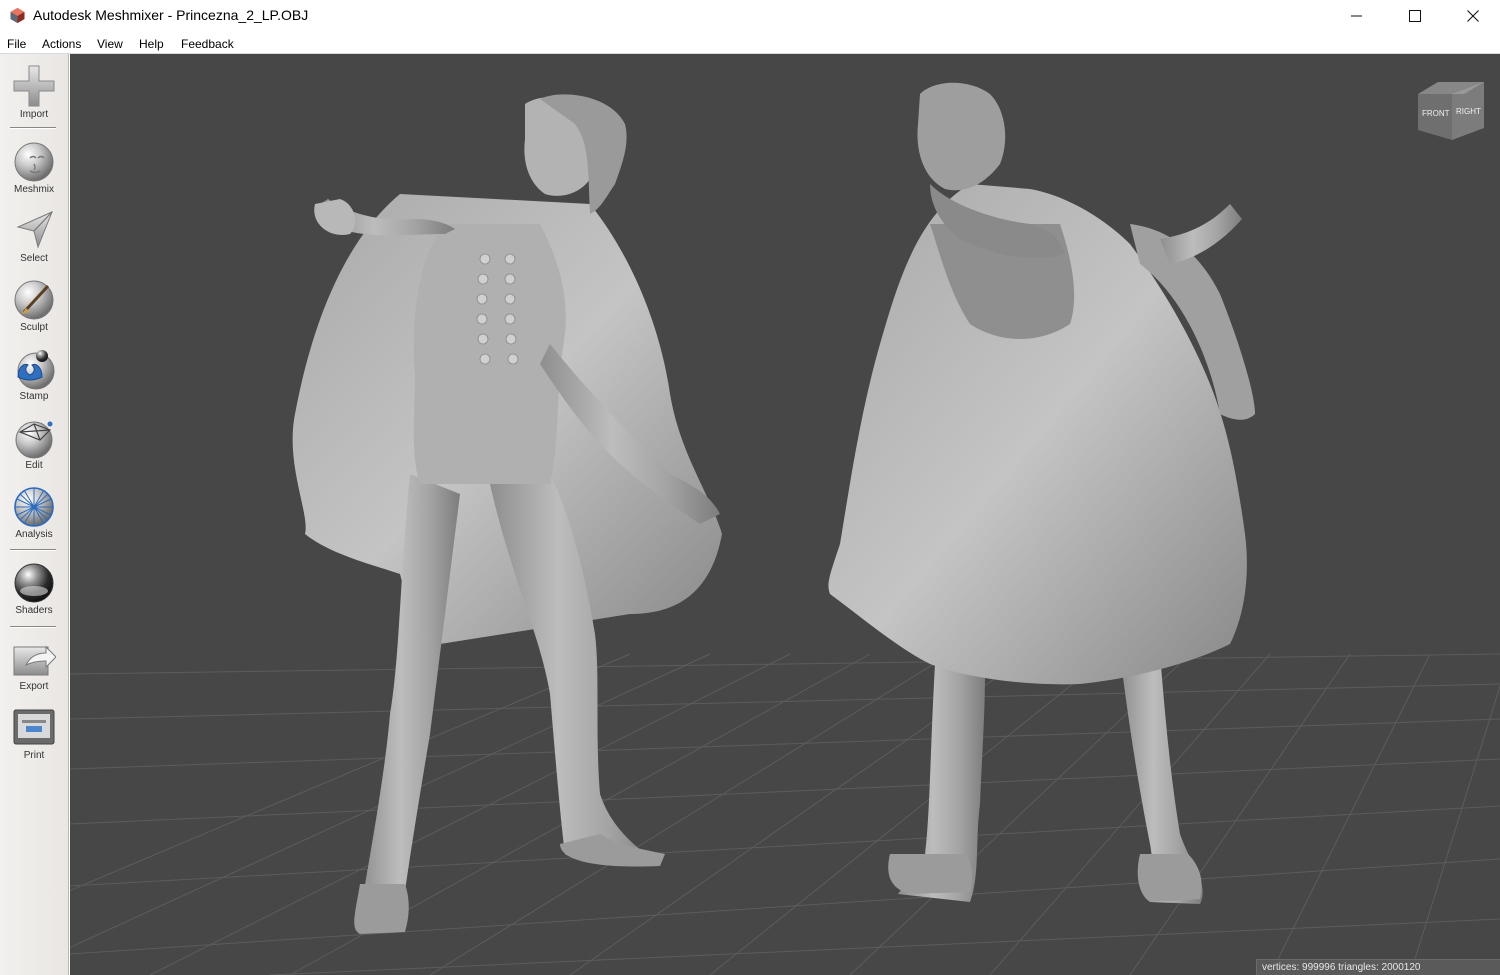  I want to click on cursor-arrow-icon, so click(34, 230).